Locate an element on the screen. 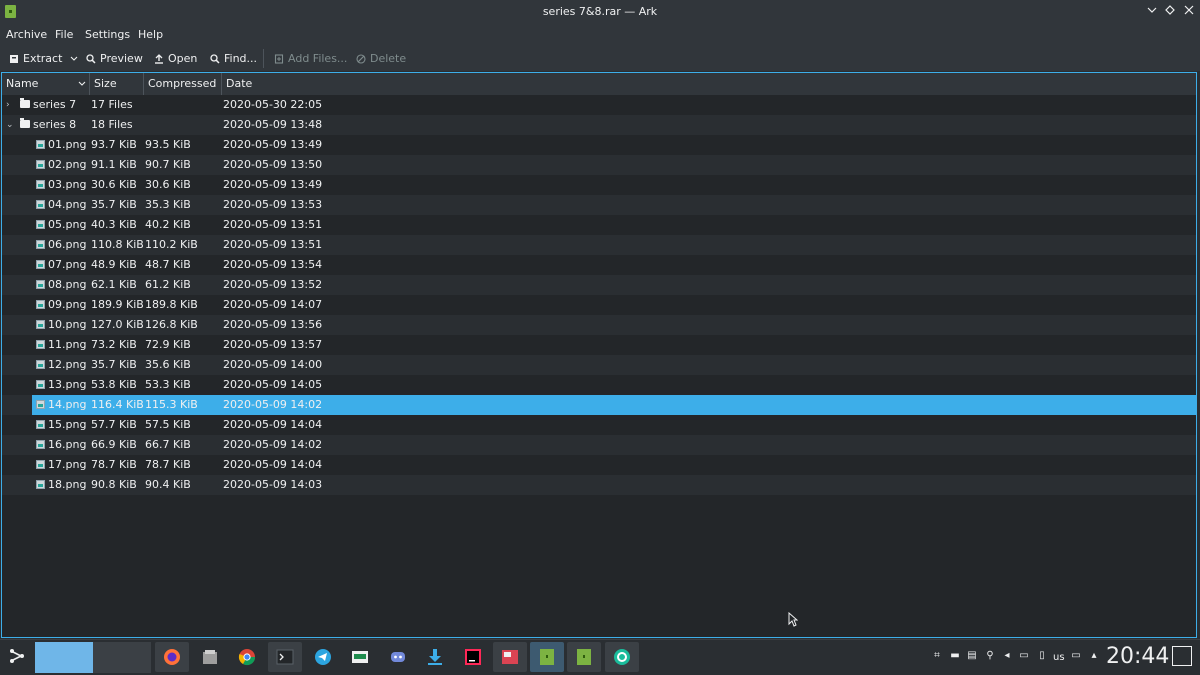 The width and height of the screenshot is (1200, 675). file-date: 2020-05-09 13:52 is located at coordinates (273, 284).